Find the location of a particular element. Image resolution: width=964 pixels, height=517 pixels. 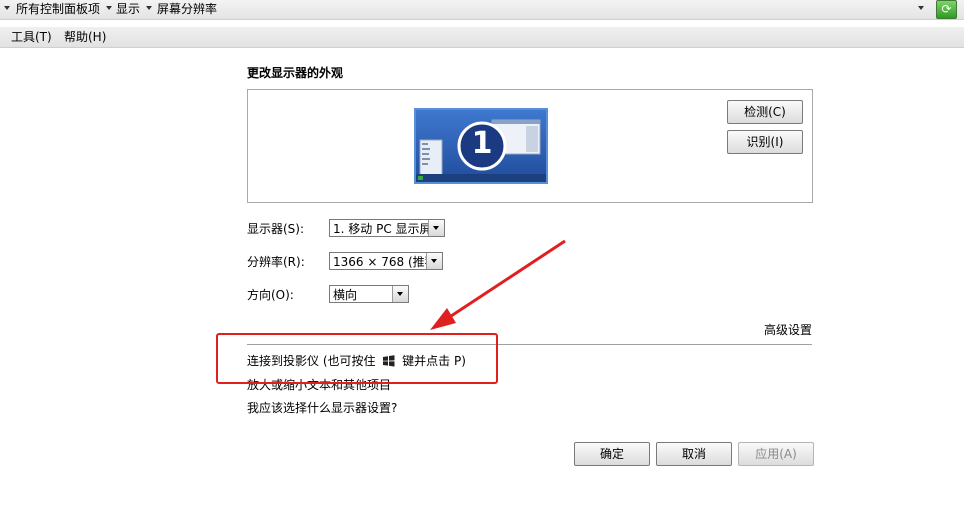

apply-button: 应用(A) is located at coordinates (776, 454).